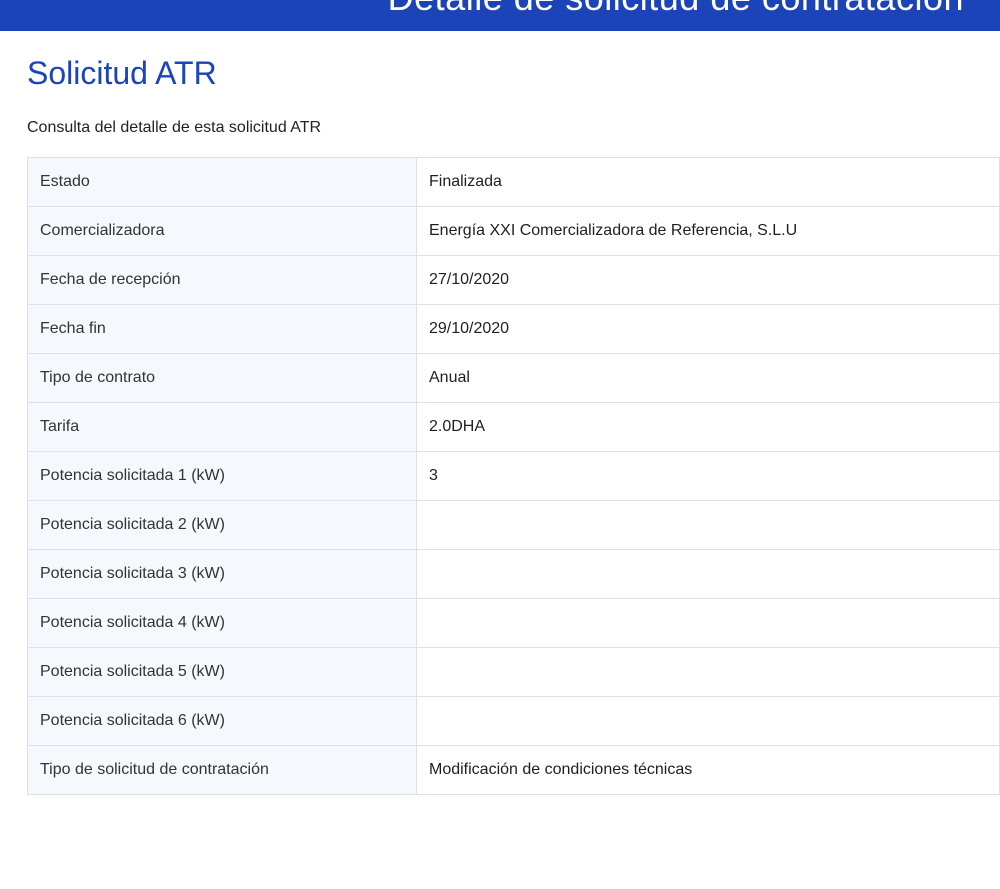  What do you see at coordinates (708, 427) in the screenshot?
I see `row-value: 2.0DHA` at bounding box center [708, 427].